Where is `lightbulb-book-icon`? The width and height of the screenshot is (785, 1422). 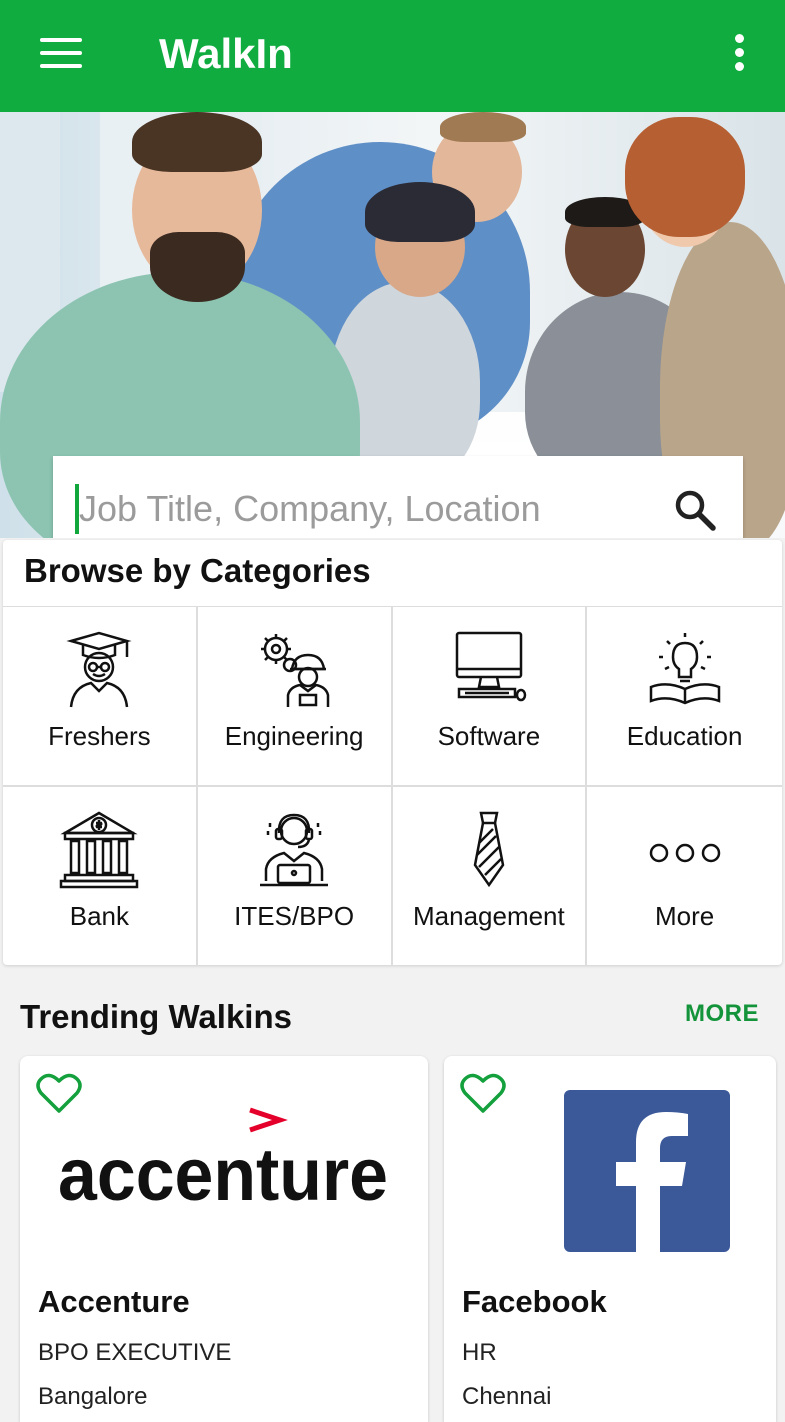 lightbulb-book-icon is located at coordinates (684, 669).